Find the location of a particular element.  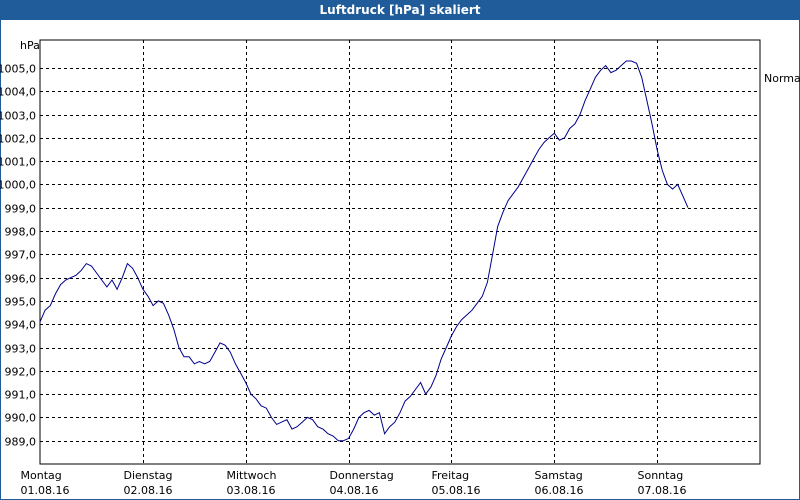

x-tick-weekday: Donnerstag is located at coordinates (362, 475).